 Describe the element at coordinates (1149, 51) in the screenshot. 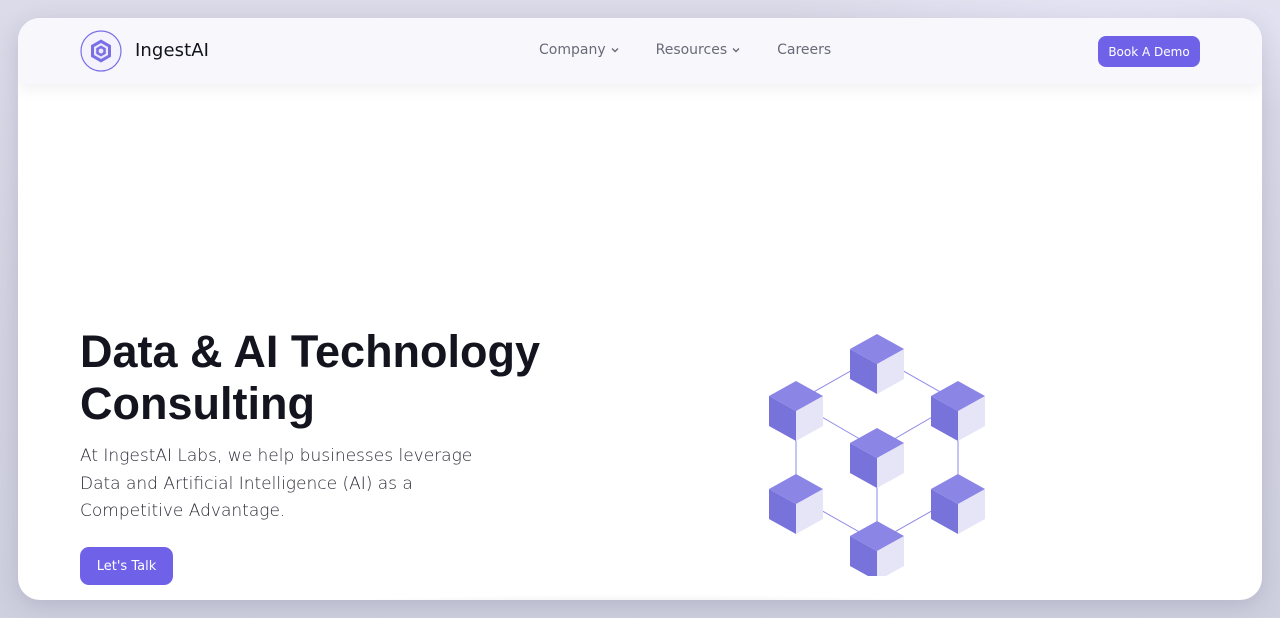

I see `book-demo-button: Book A Demo` at that location.